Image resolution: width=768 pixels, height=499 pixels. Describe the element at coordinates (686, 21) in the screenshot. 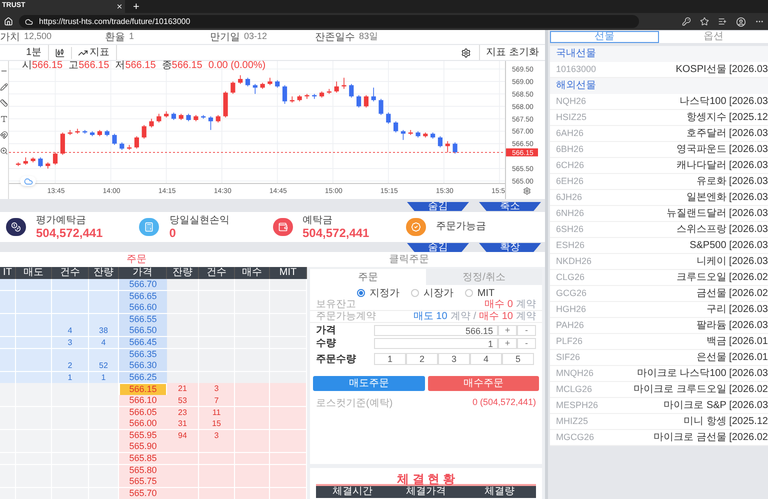

I see `key-icon` at that location.